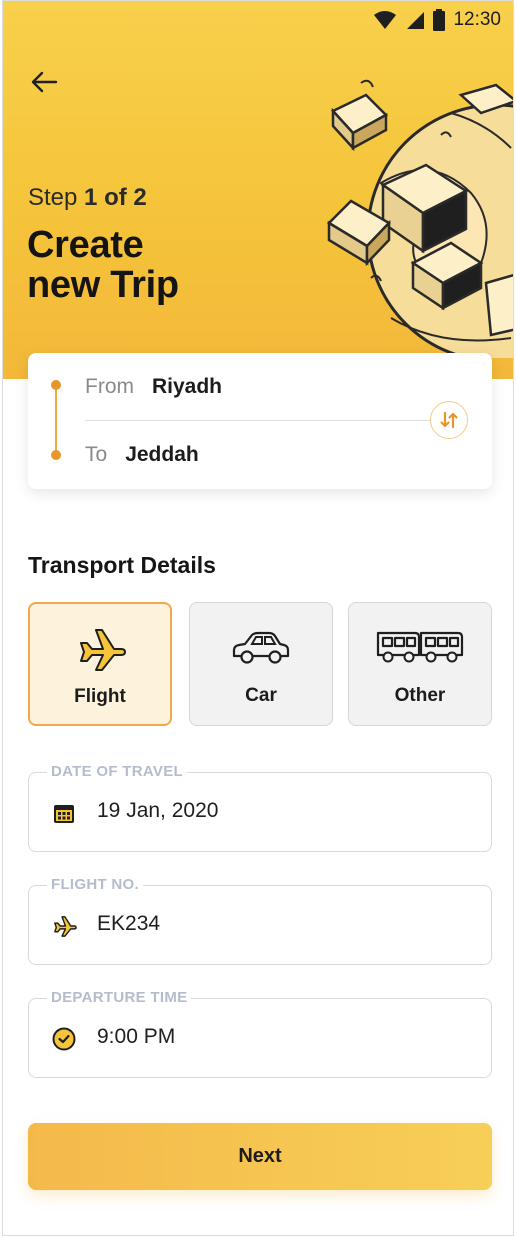 This screenshot has width=516, height=1238. Describe the element at coordinates (53, 197) in the screenshot. I see `step-prefix: Step` at that location.